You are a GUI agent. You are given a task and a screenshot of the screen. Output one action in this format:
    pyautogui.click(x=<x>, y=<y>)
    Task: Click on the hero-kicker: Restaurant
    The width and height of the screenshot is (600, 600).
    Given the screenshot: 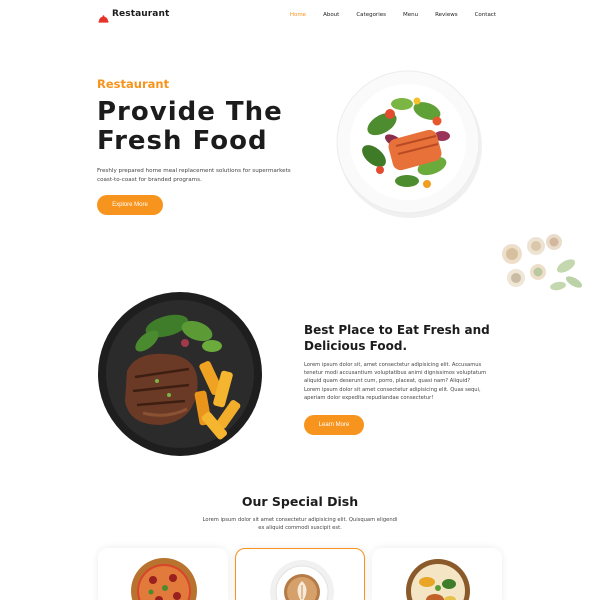 What is the action you would take?
    pyautogui.click(x=133, y=84)
    